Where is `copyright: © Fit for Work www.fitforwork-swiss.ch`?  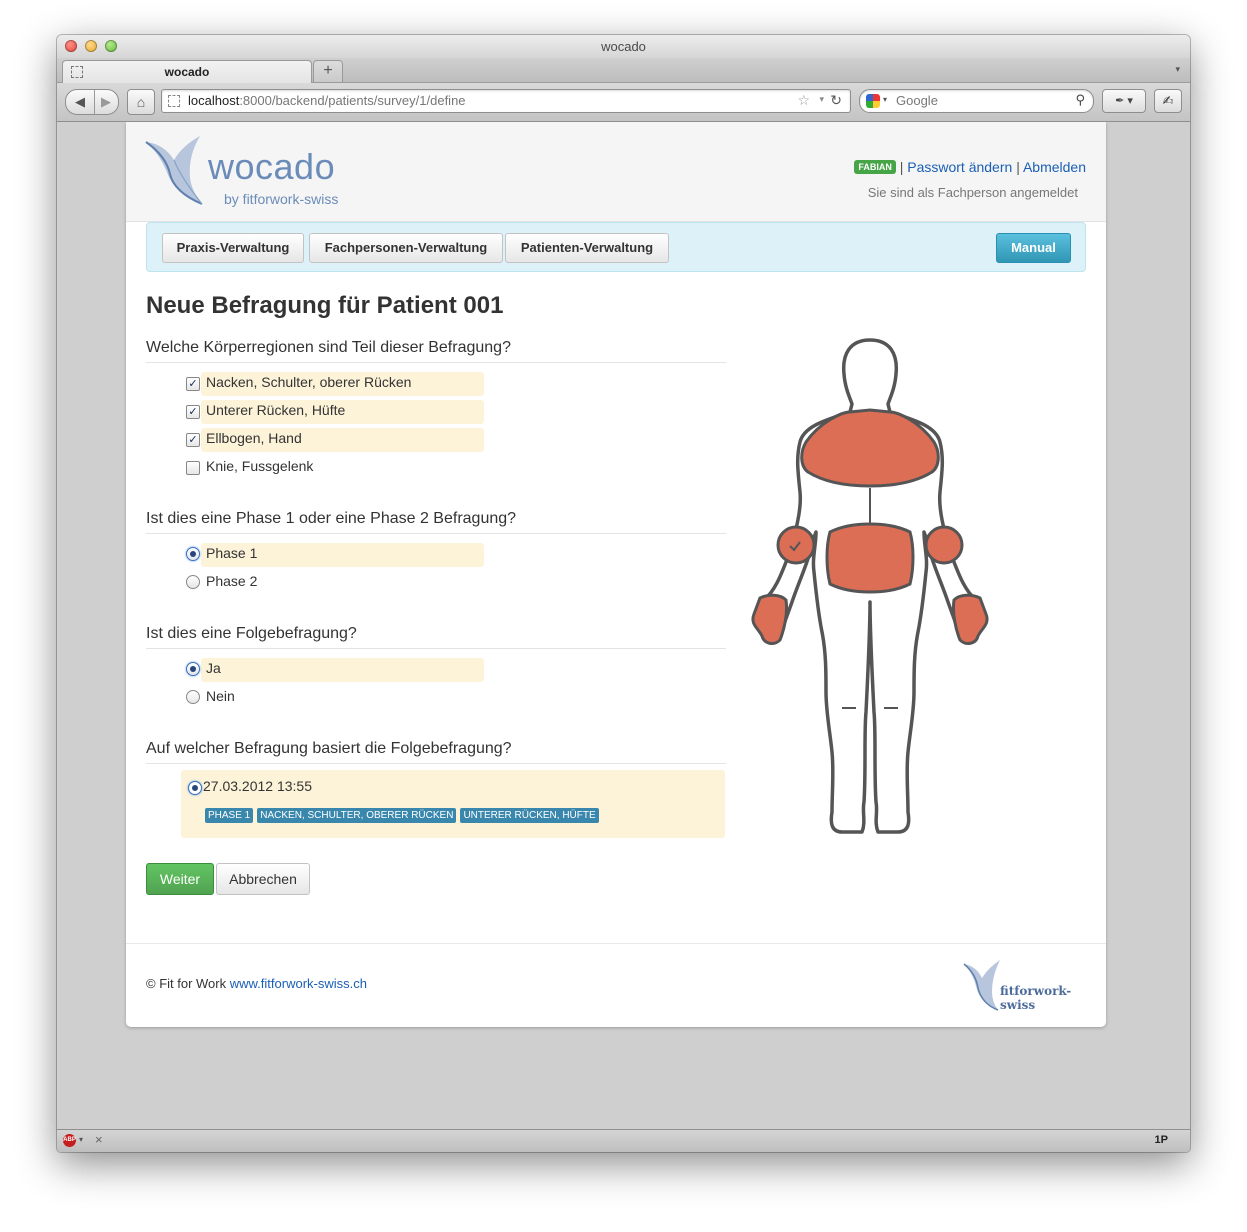 copyright: © Fit for Work www.fitforwork-swiss.ch is located at coordinates (256, 983).